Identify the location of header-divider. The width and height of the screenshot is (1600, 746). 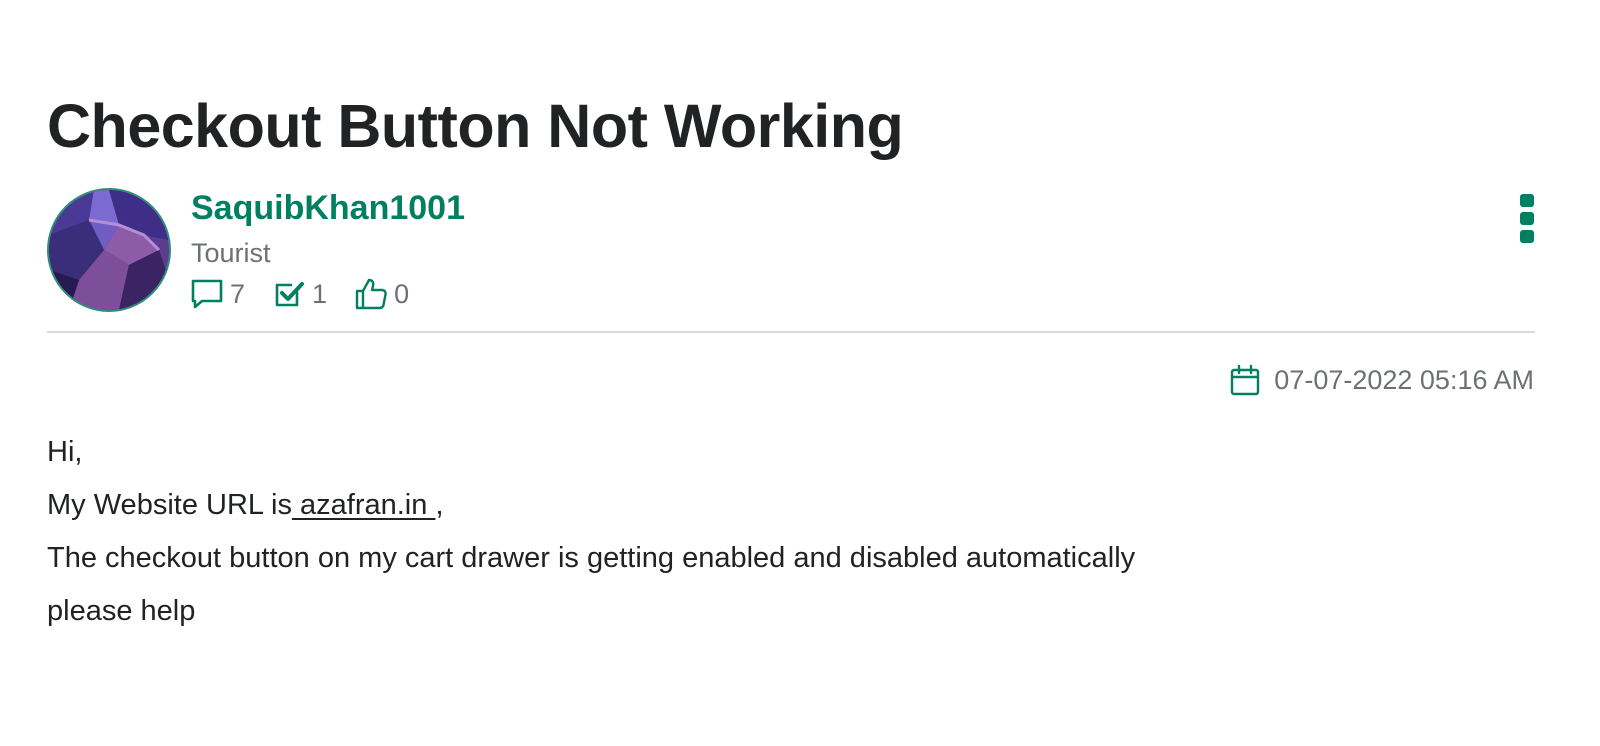
(791, 332).